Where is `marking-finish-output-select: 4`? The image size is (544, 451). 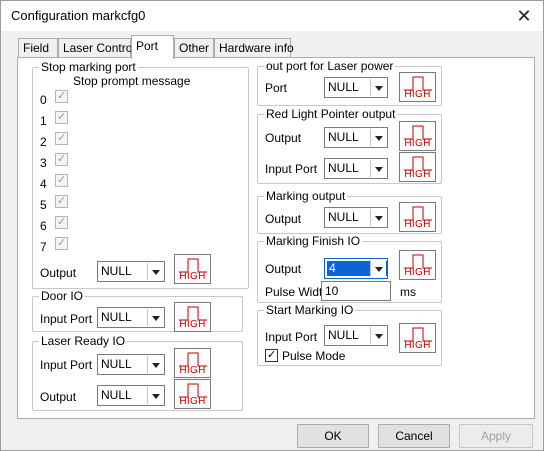
marking-finish-output-select: 4 is located at coordinates (356, 268).